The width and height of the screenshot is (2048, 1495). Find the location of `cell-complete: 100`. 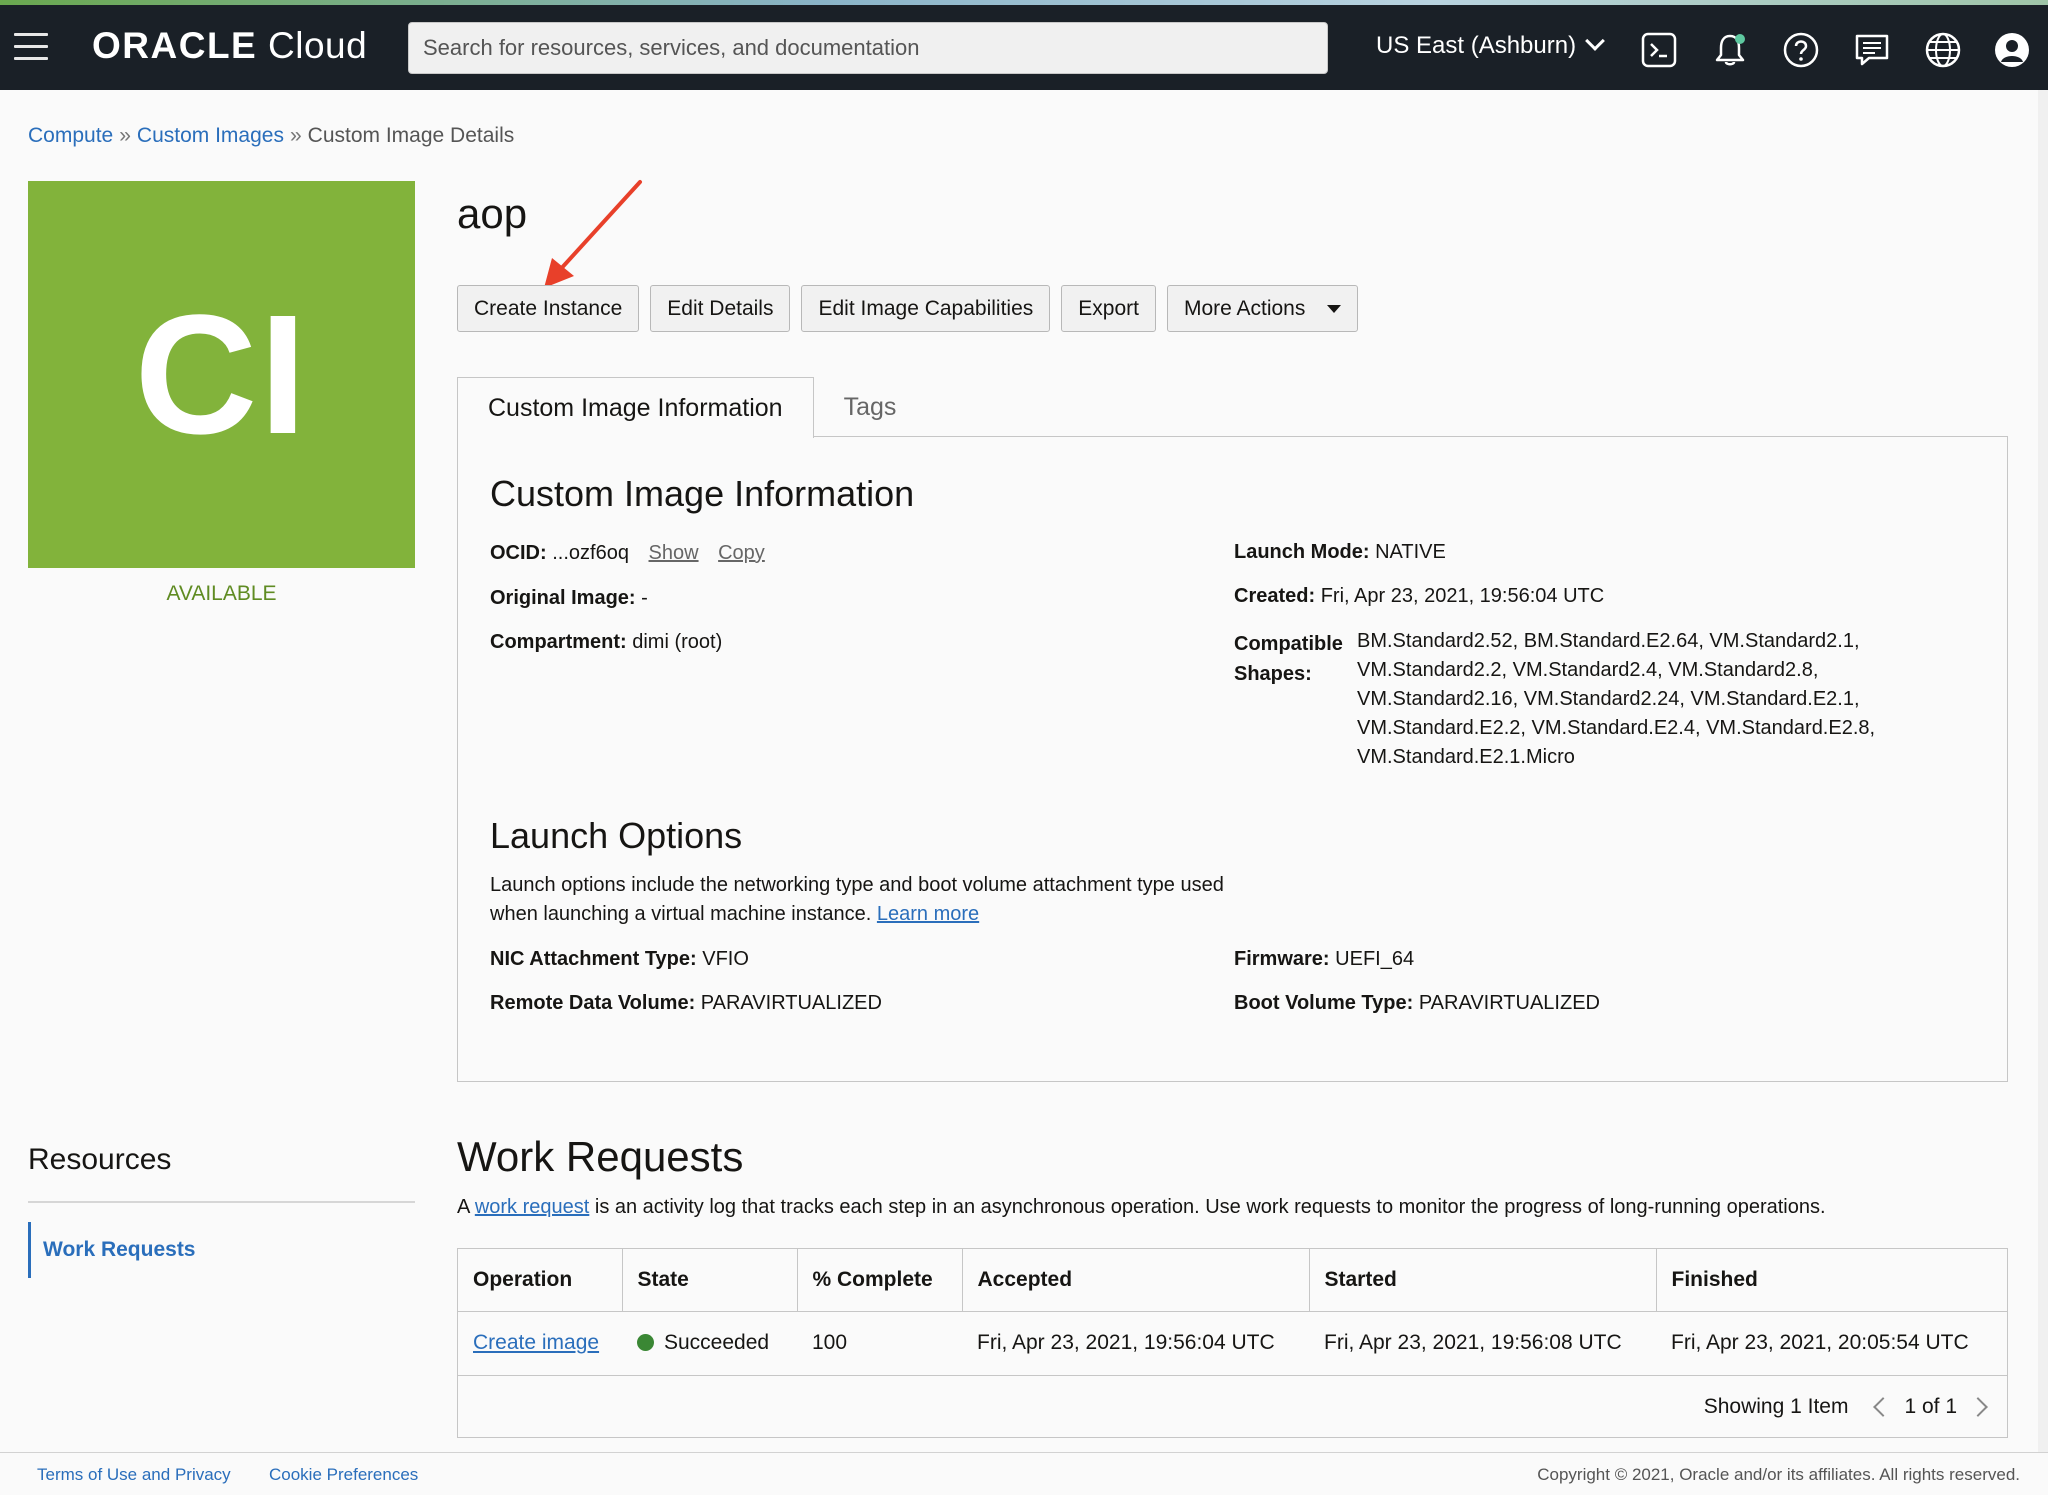

cell-complete: 100 is located at coordinates (879, 1343).